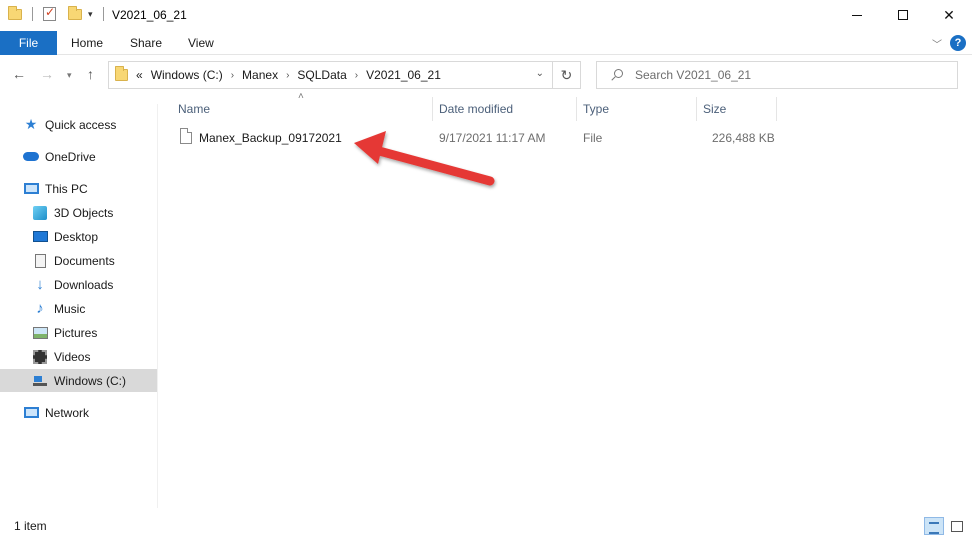 This screenshot has width=972, height=538. What do you see at coordinates (40, 308) in the screenshot?
I see `music-icon: ♪` at bounding box center [40, 308].